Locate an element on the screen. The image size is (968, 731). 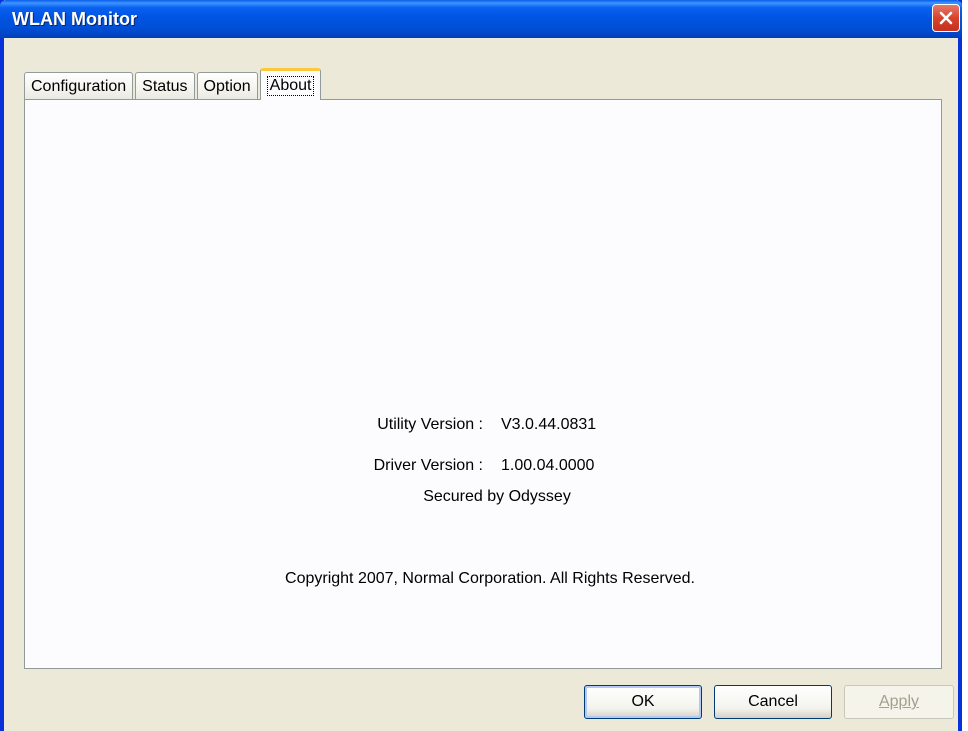
tab-status: Status is located at coordinates (165, 86).